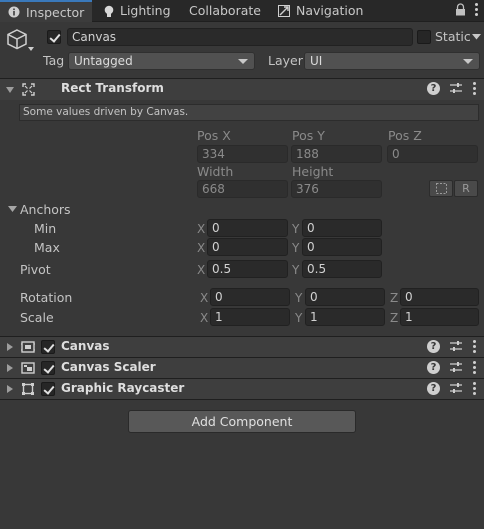  Describe the element at coordinates (330, 10) in the screenshot. I see `tab-navigation-label: Navigation` at that location.